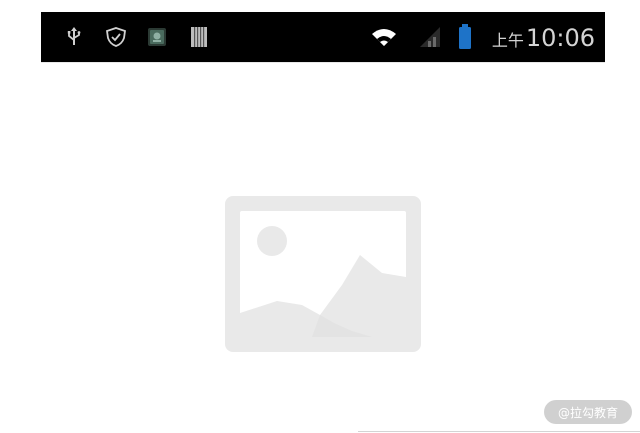 The width and height of the screenshot is (640, 433). What do you see at coordinates (74, 37) in the screenshot?
I see `usb-icon` at bounding box center [74, 37].